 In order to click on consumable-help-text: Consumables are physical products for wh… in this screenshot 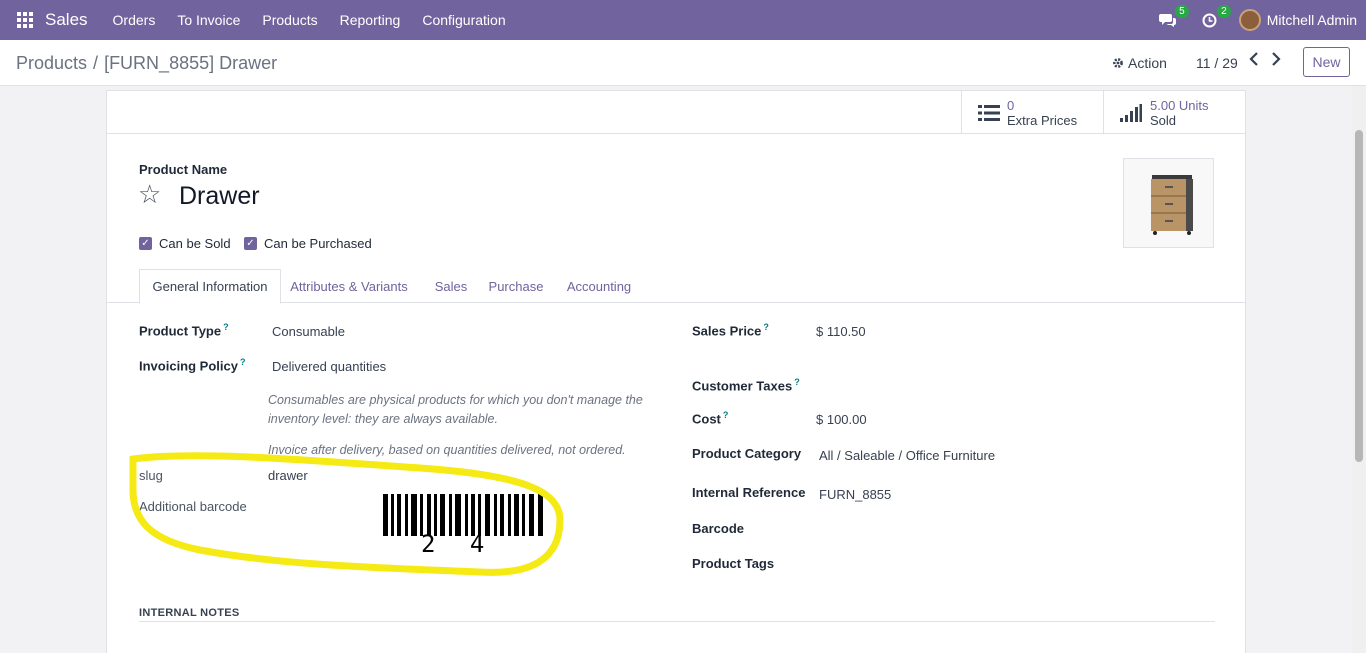, I will do `click(455, 409)`.